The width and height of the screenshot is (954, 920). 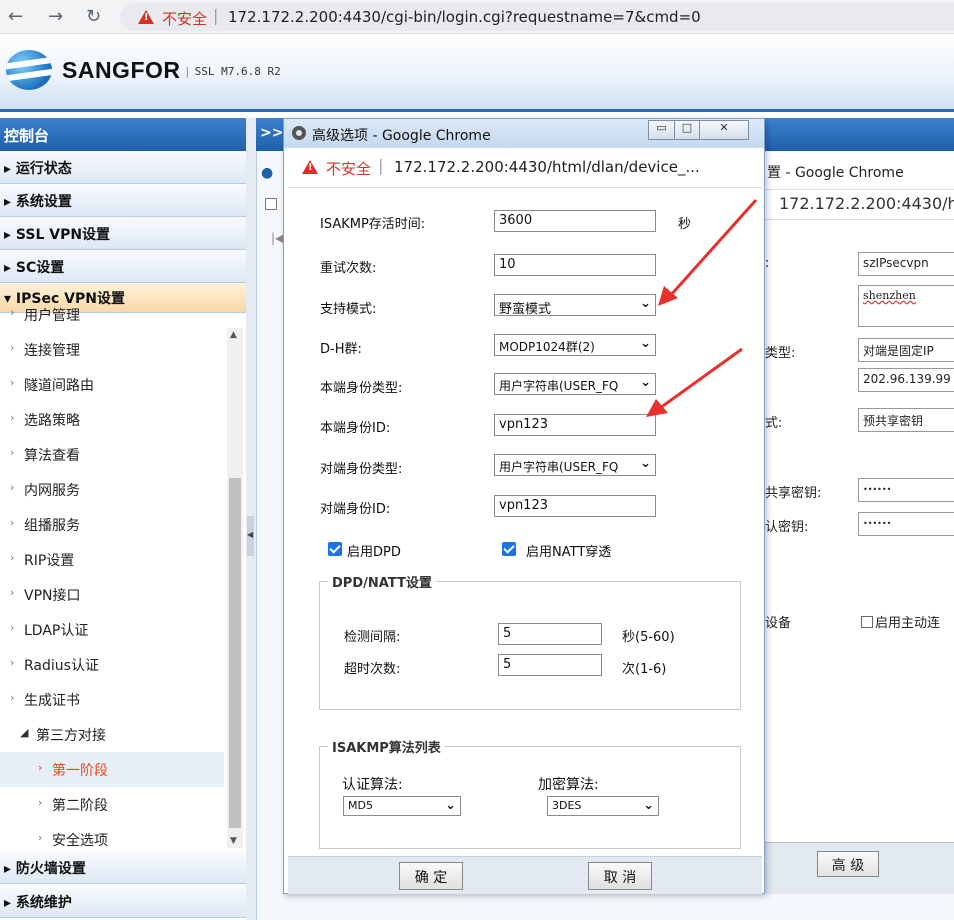 What do you see at coordinates (575, 465) in the screenshot?
I see `peer-id-type-select: 用户字符串(USER_FQ ⌄` at bounding box center [575, 465].